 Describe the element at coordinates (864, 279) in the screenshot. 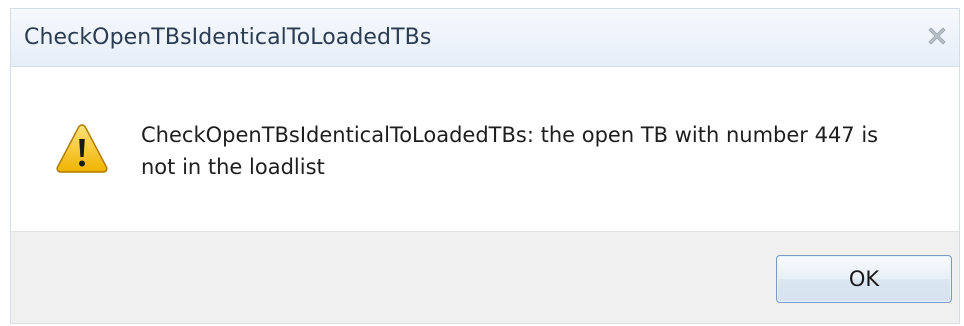

I see `ok-button: OK` at that location.